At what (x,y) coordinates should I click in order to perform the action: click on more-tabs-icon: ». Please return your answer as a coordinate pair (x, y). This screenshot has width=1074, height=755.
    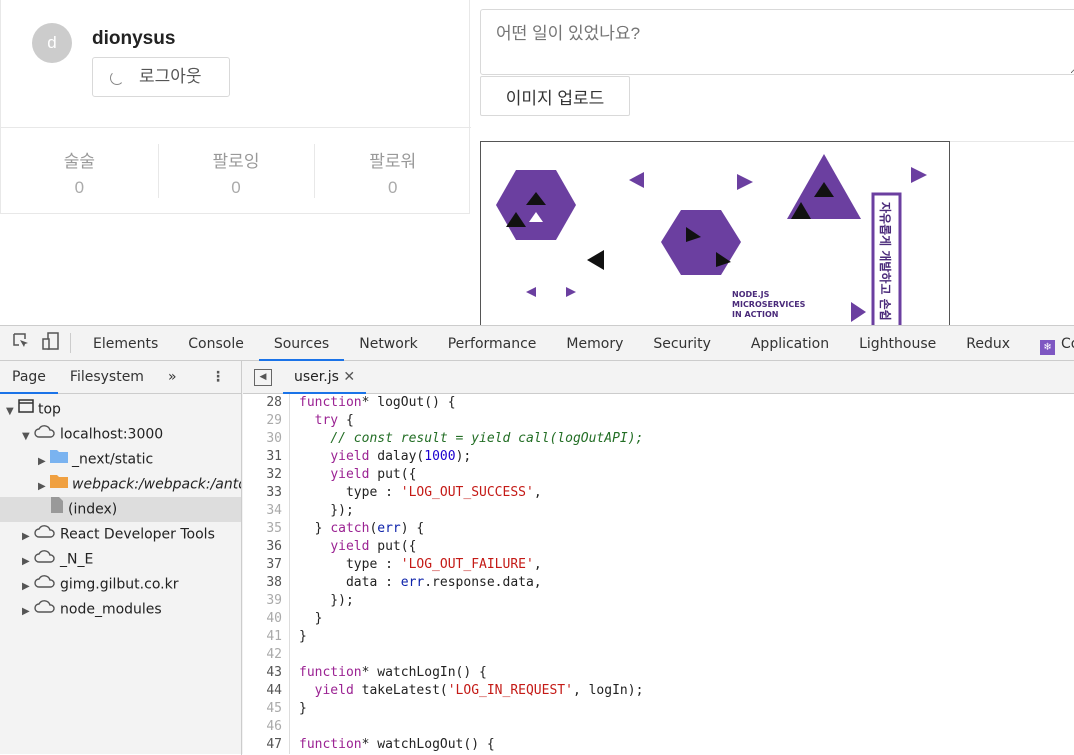
    Looking at the image, I should click on (172, 377).